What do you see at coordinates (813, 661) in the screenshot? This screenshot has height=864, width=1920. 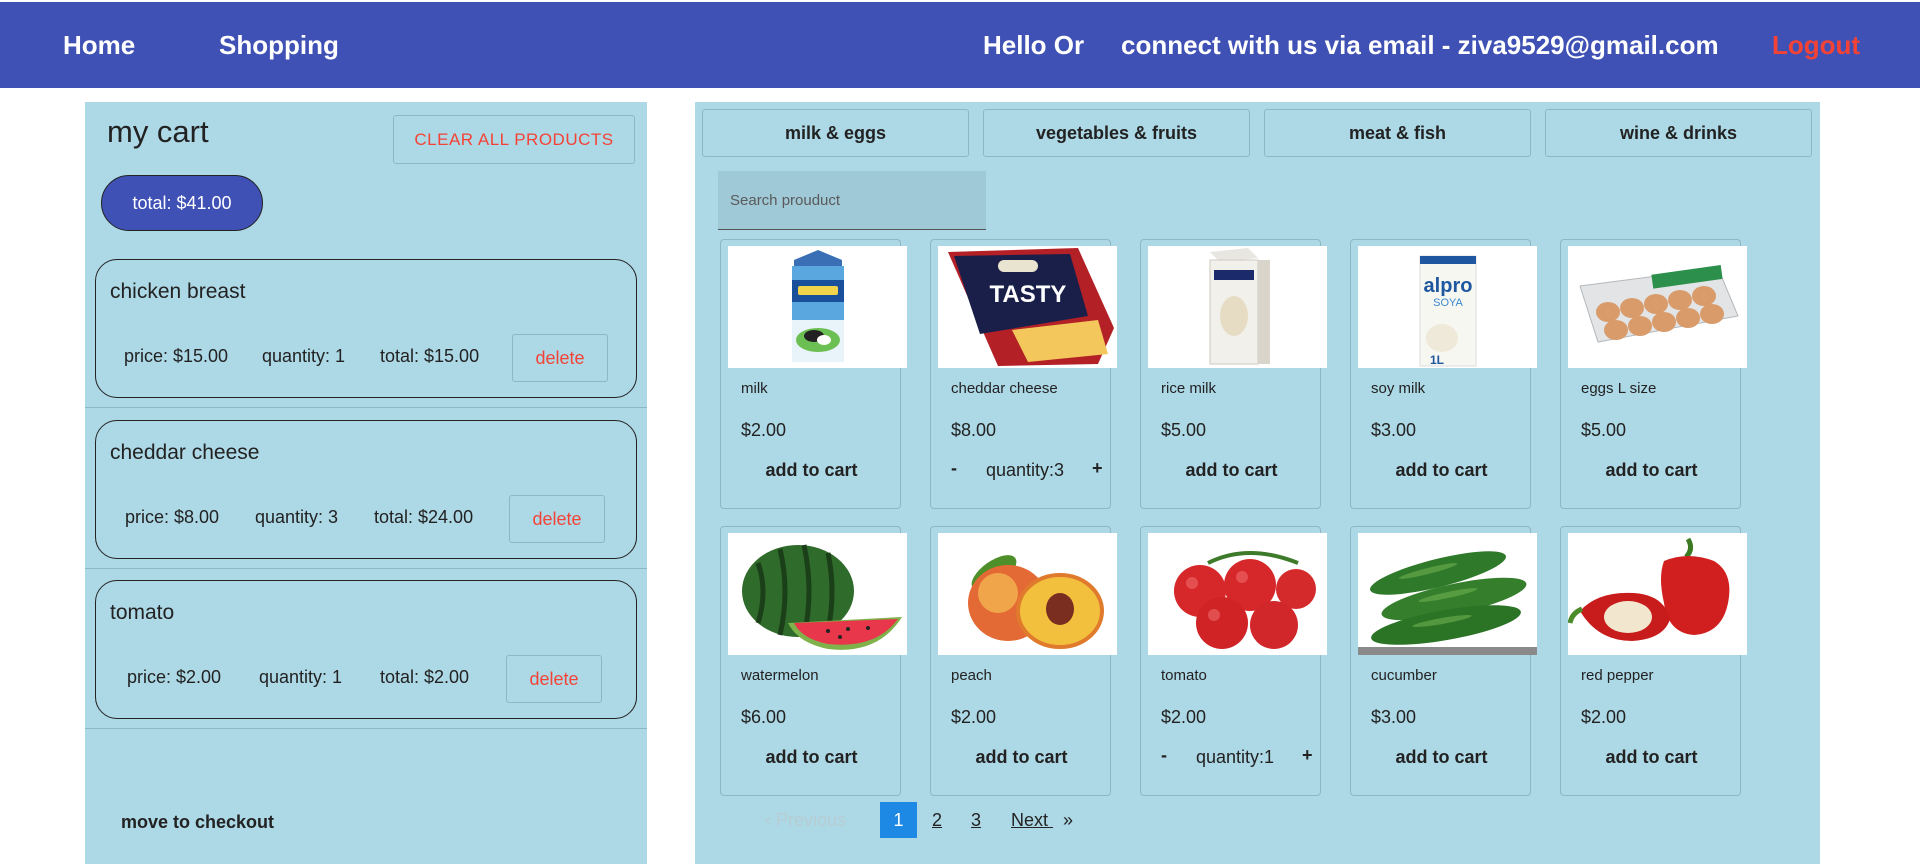 I see `product-card: watermelon $6.00 add to cart` at bounding box center [813, 661].